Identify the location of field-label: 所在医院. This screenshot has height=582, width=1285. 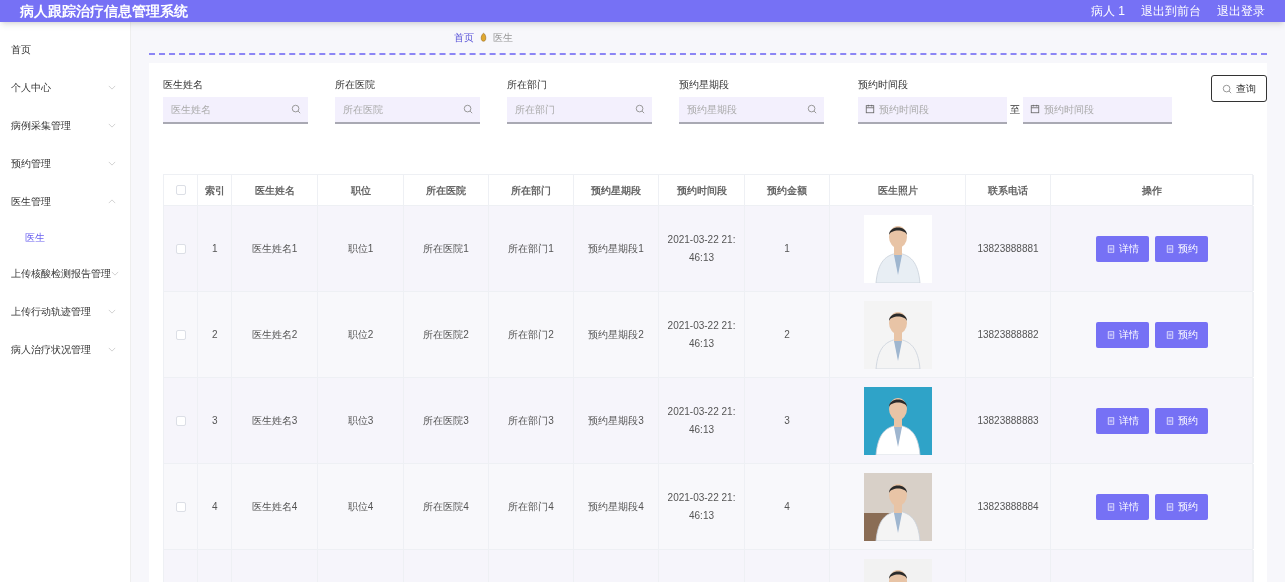
(355, 84).